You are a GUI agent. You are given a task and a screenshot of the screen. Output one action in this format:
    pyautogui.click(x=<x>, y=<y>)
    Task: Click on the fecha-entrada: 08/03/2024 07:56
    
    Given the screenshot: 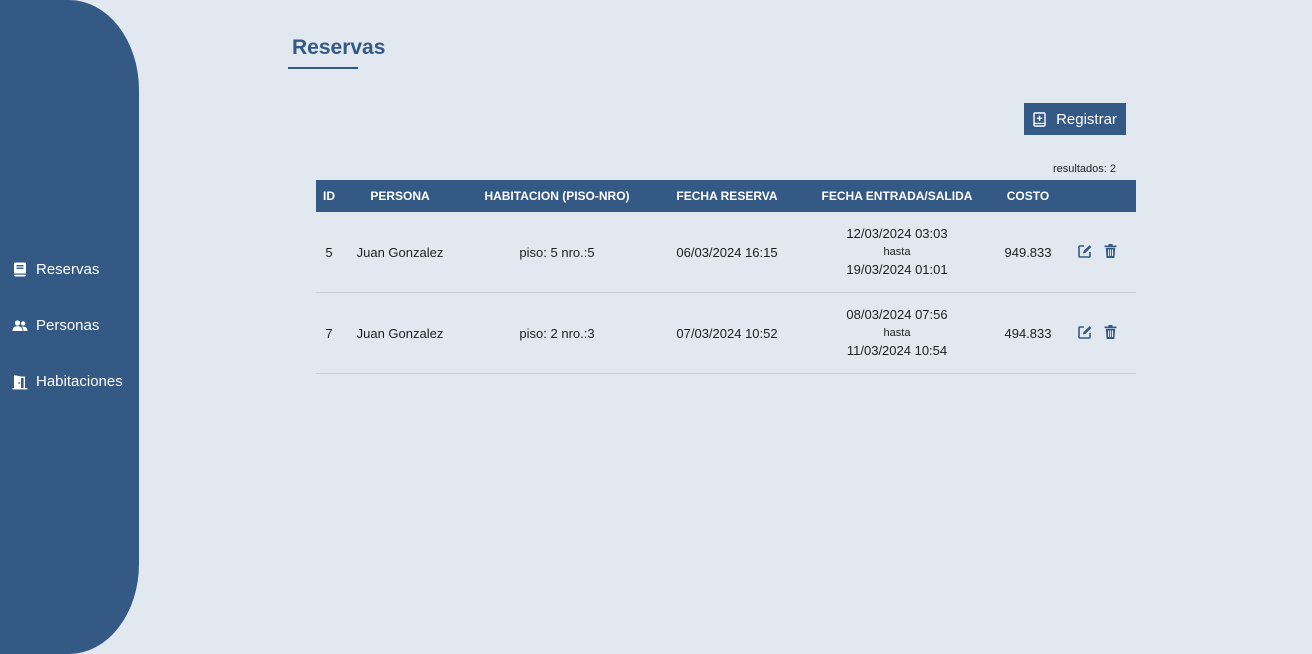 What is the action you would take?
    pyautogui.click(x=897, y=314)
    